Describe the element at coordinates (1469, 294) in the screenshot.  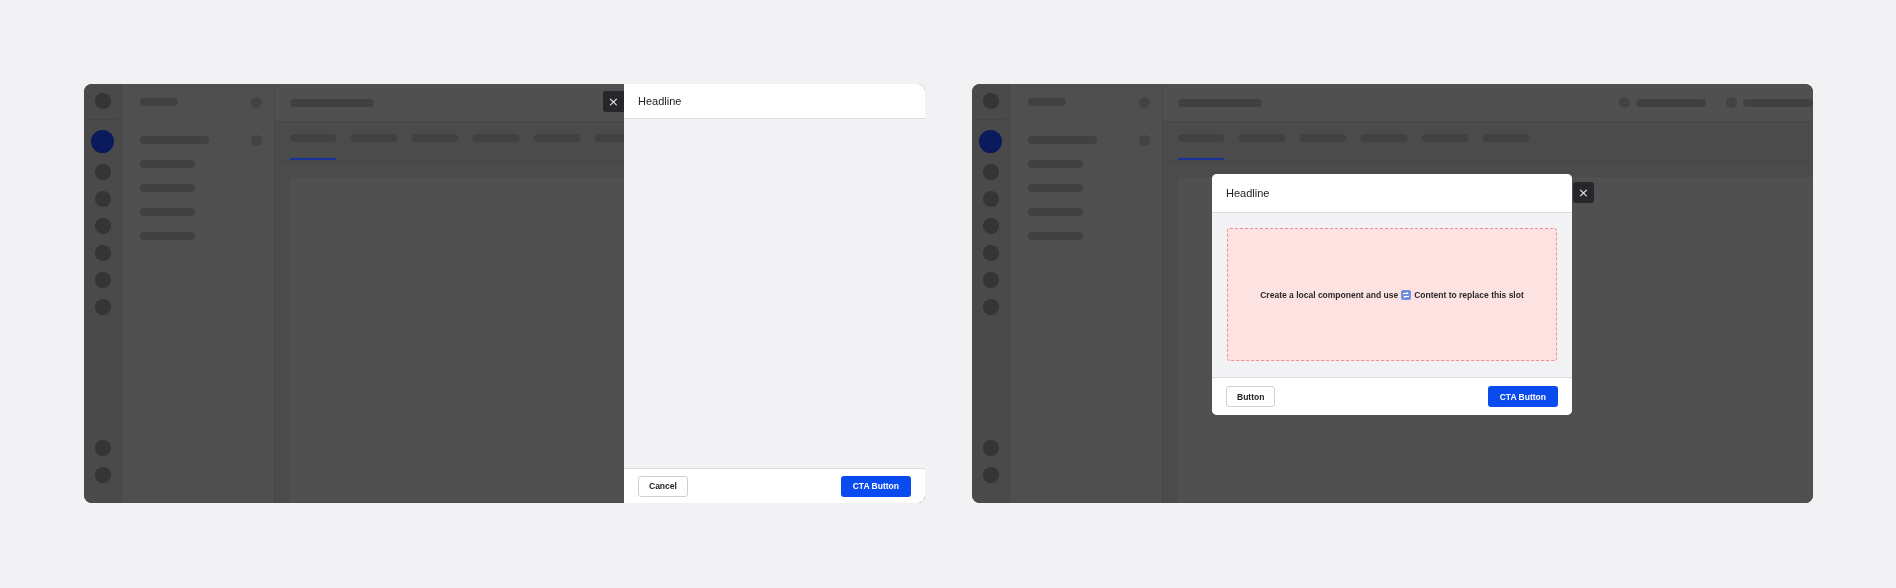
I see `slot-text: Content to replace this slot` at that location.